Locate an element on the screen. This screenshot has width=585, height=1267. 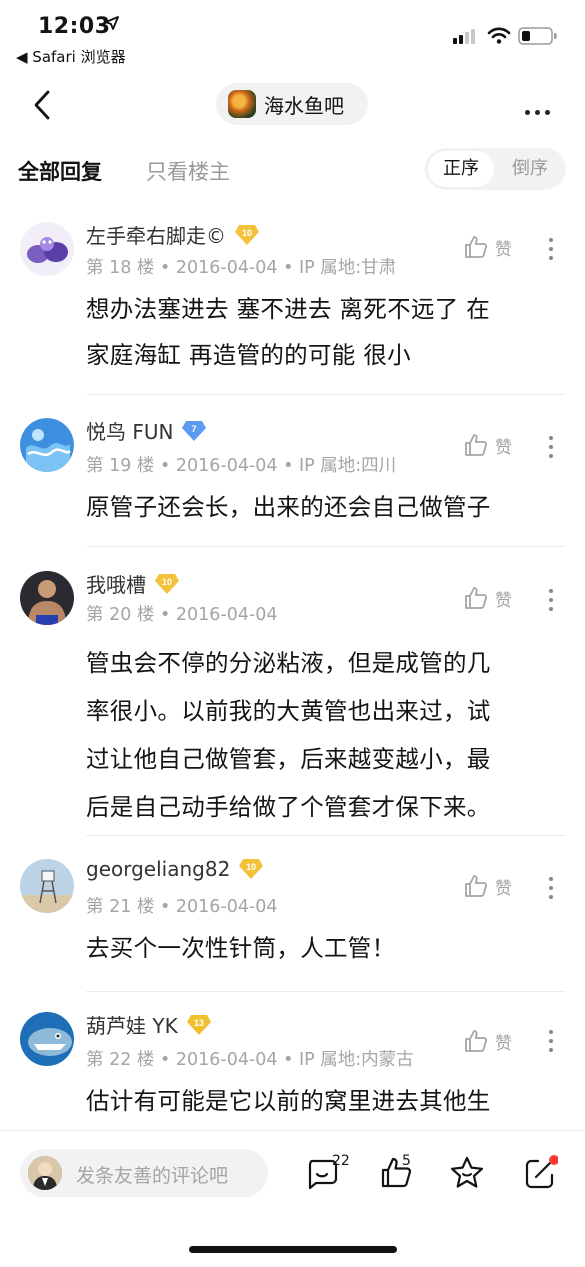
status-bar: 12:03 ◀ Safari 浏览器 is located at coordinates (292, 36).